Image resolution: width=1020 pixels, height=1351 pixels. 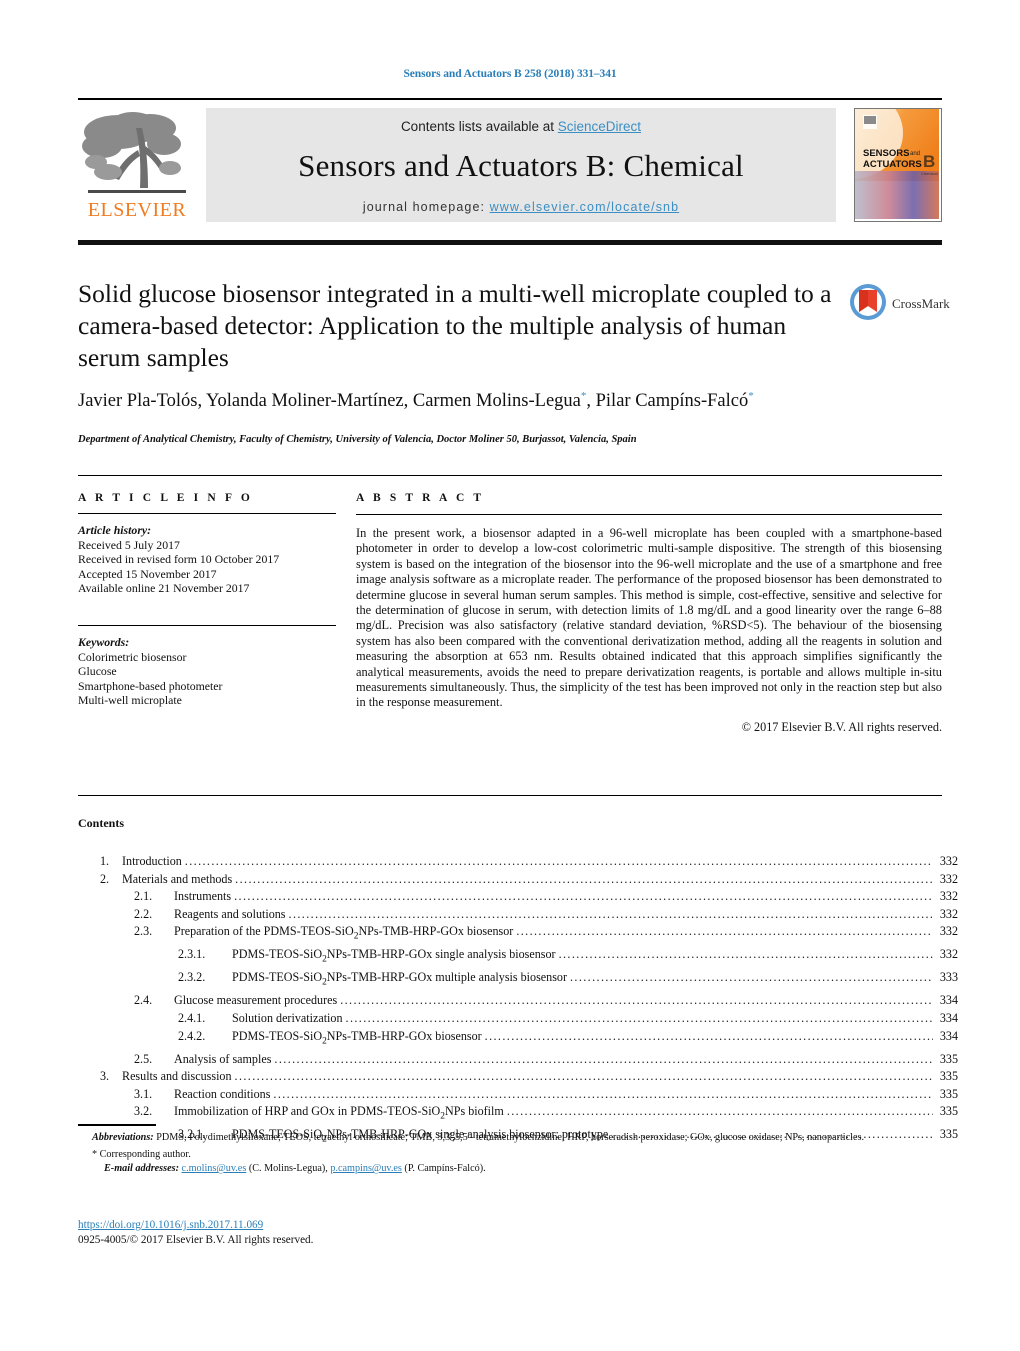 What do you see at coordinates (599, 126) in the screenshot?
I see `sciencedirect-link: ScienceDirect` at bounding box center [599, 126].